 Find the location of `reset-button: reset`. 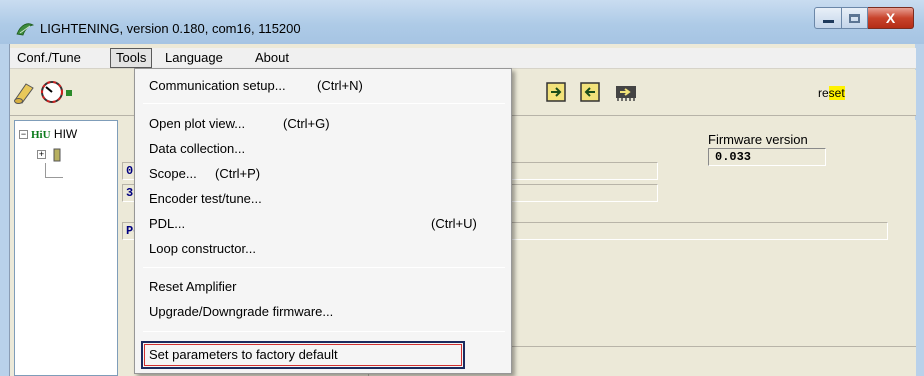

reset-button: reset is located at coordinates (831, 93).